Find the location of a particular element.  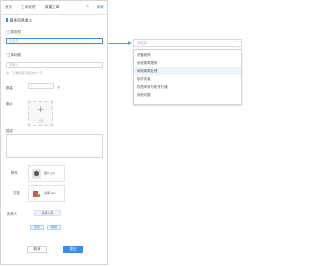

connector-line is located at coordinates (119, 43).